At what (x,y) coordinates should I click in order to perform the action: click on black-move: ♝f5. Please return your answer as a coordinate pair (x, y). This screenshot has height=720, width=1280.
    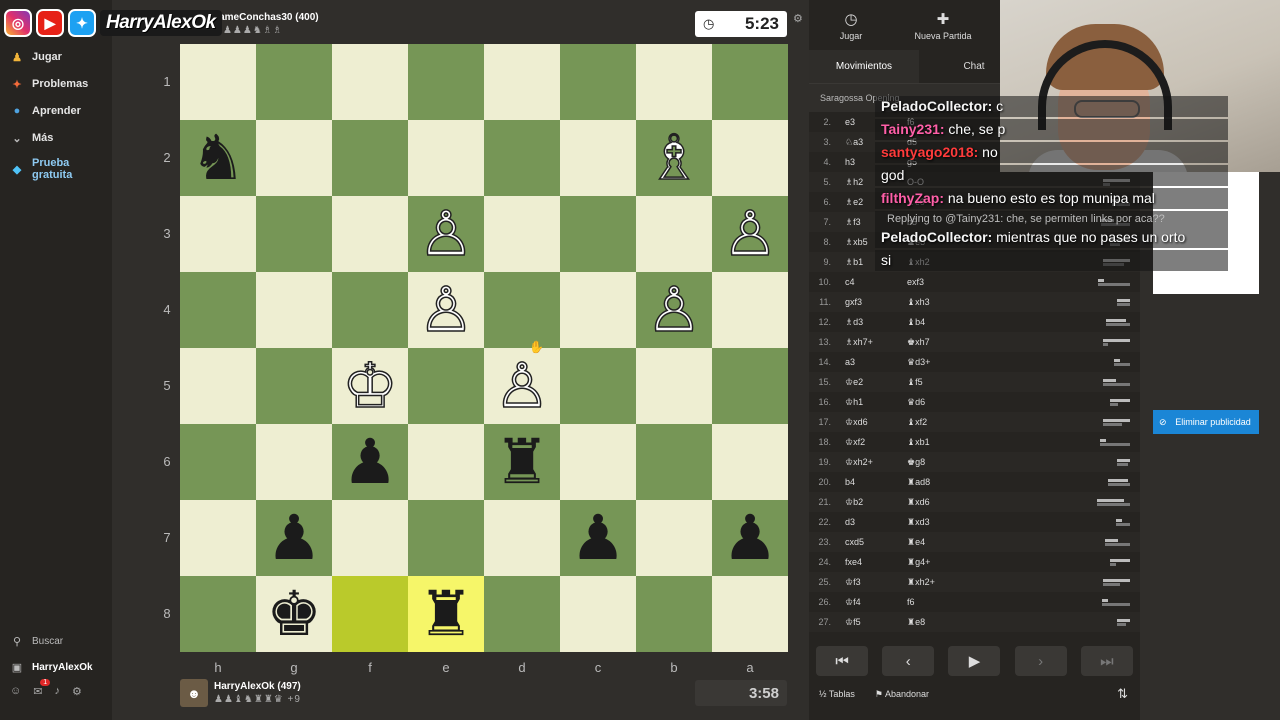
    Looking at the image, I should click on (935, 382).